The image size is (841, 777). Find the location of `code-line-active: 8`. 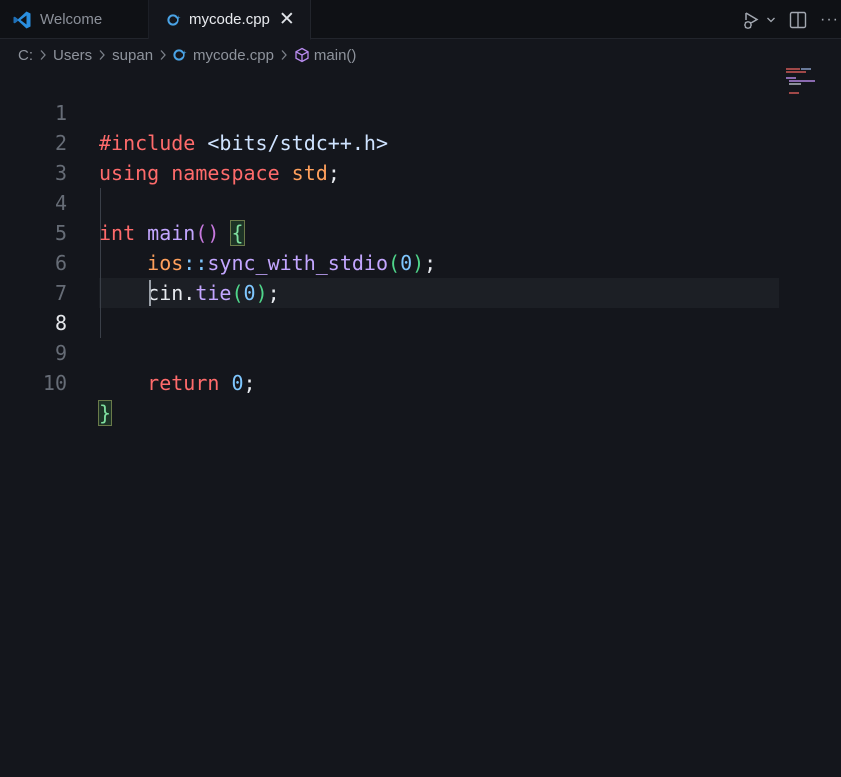

code-line-active: 8 is located at coordinates (420, 306).